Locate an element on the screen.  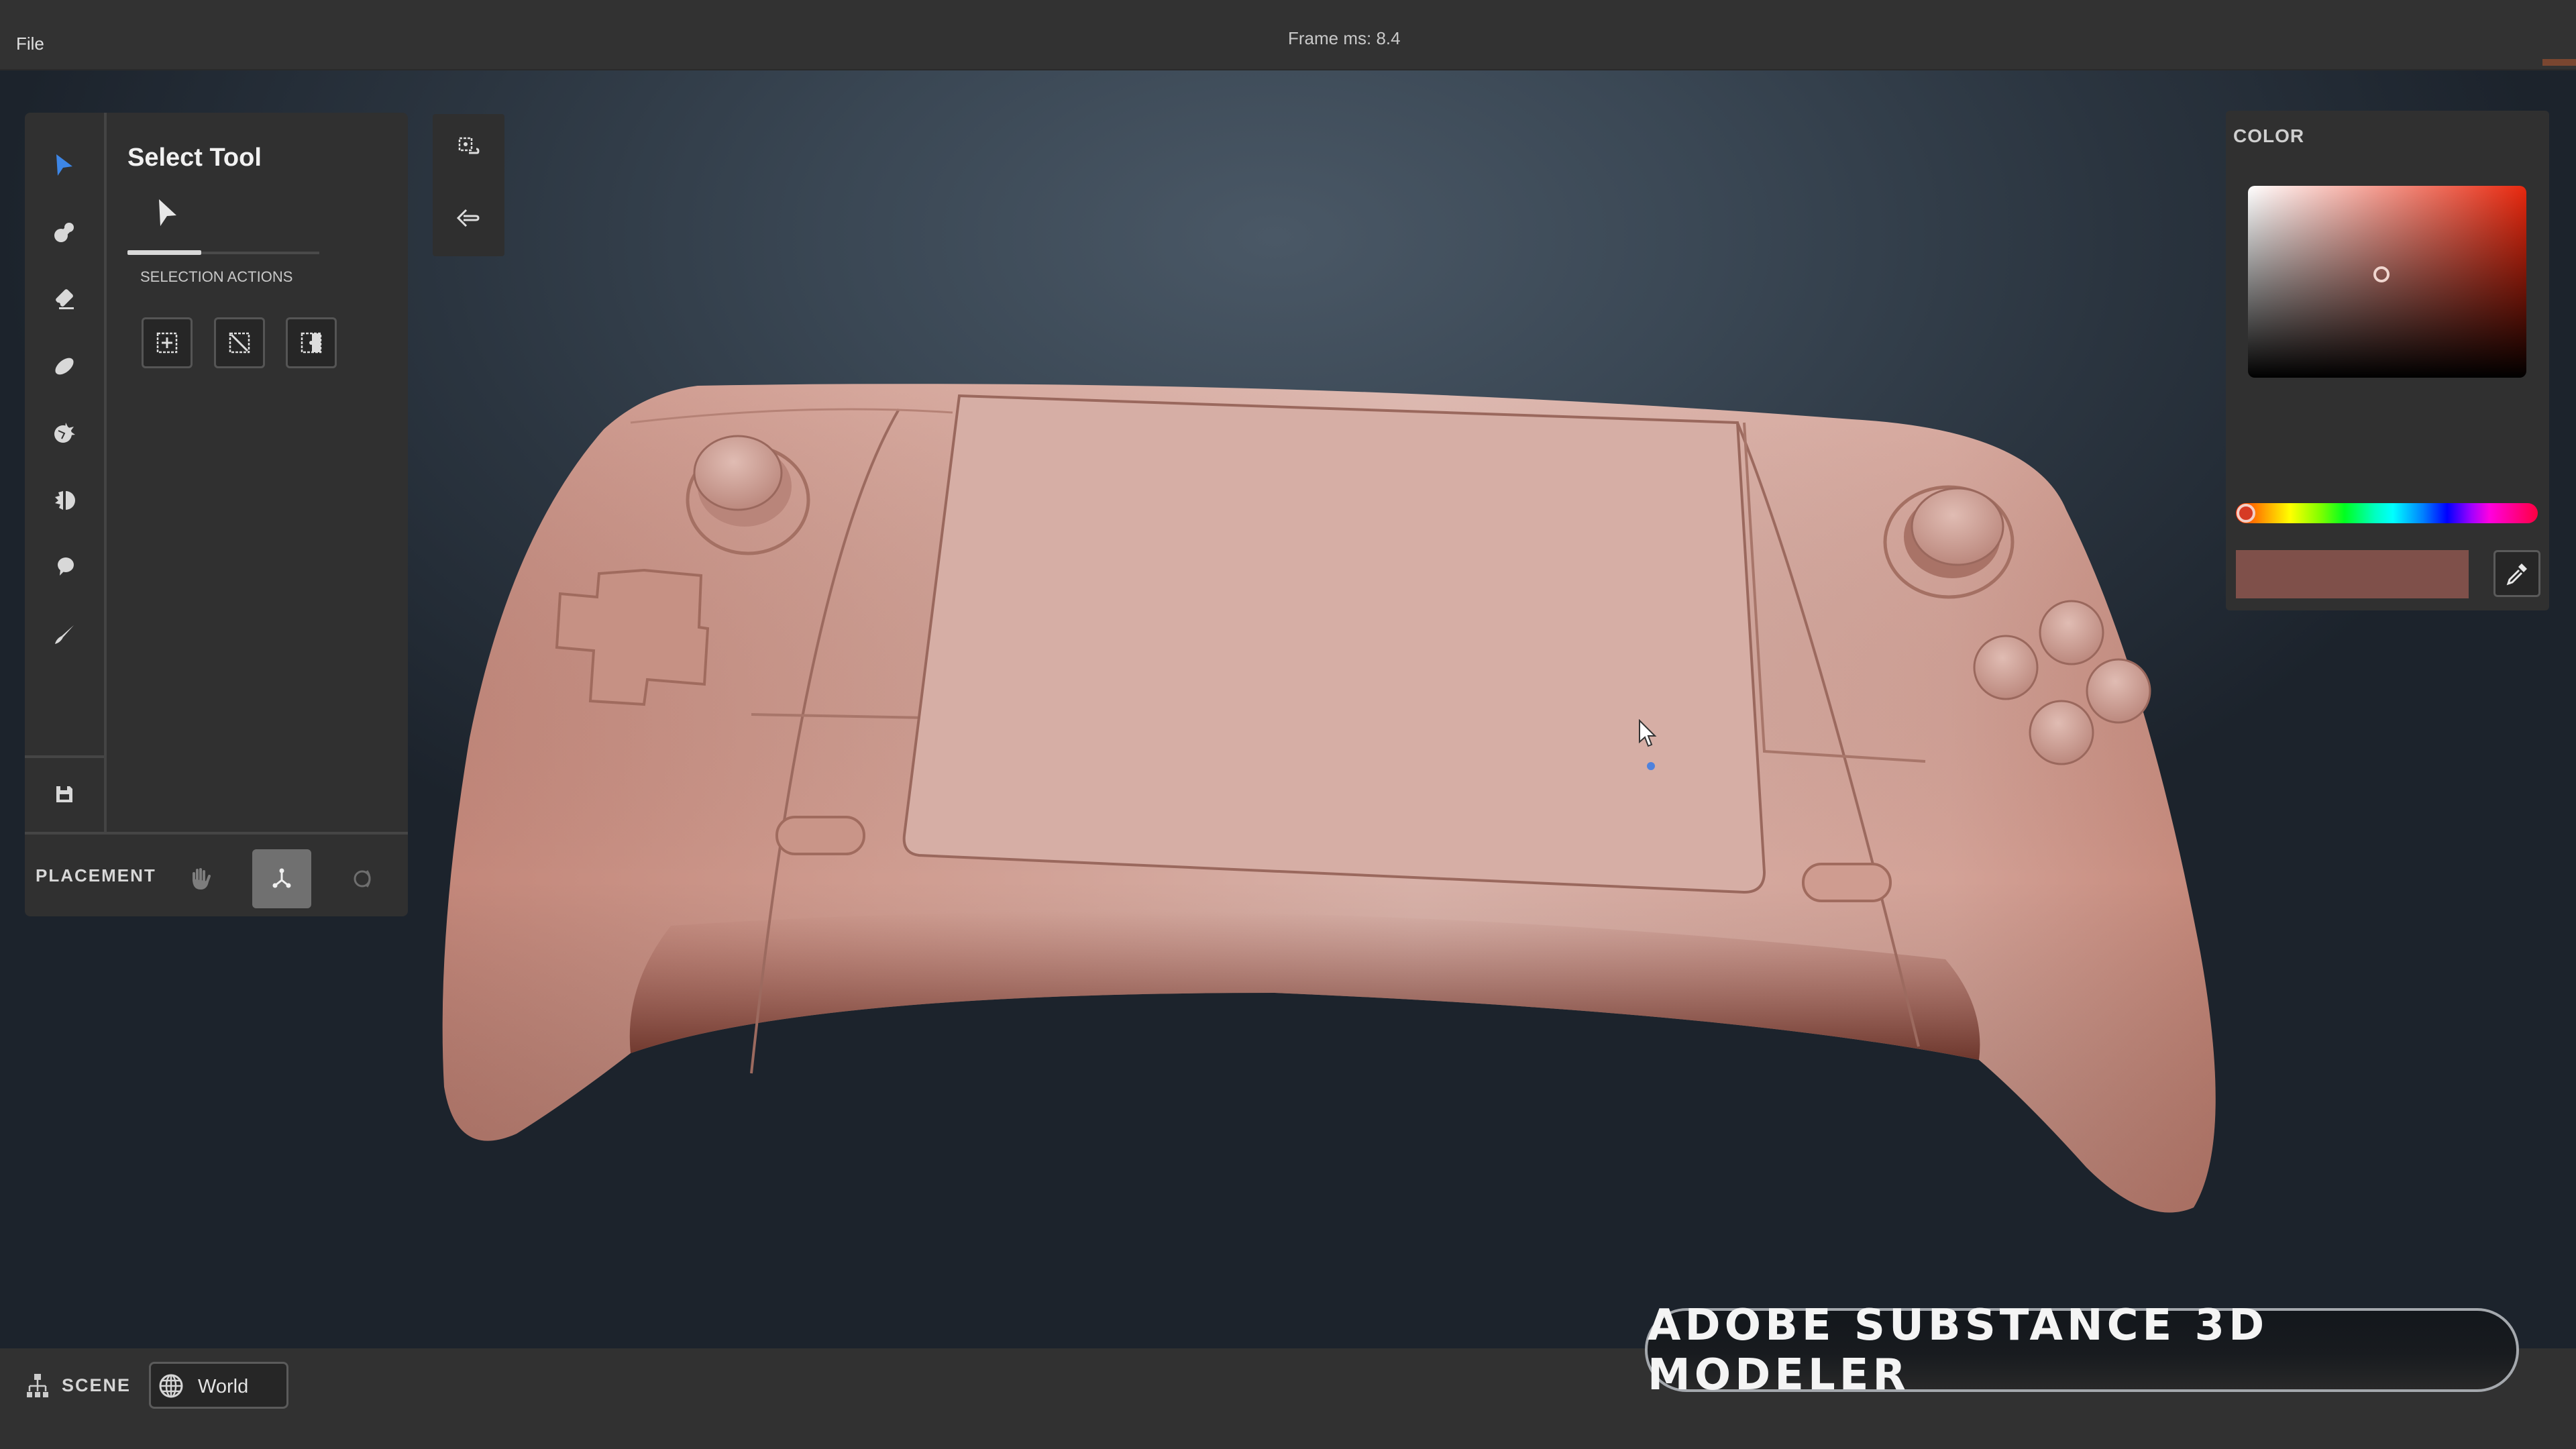
globe-icon is located at coordinates (171, 1386).